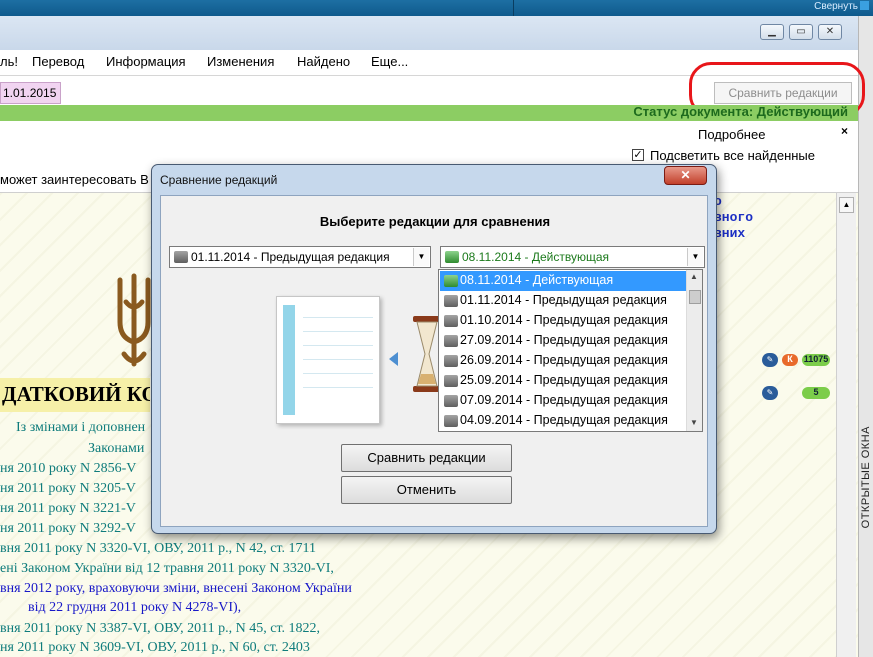 This screenshot has height=657, width=873. I want to click on maximize-button: ▭, so click(801, 32).